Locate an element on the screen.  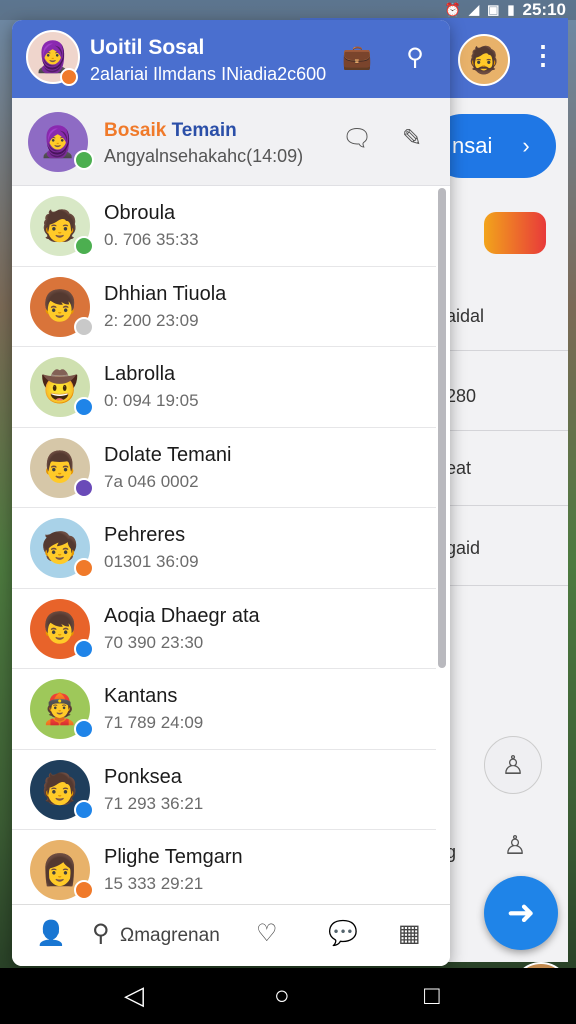
heart-icon: ♡ is located at coordinates (267, 933).